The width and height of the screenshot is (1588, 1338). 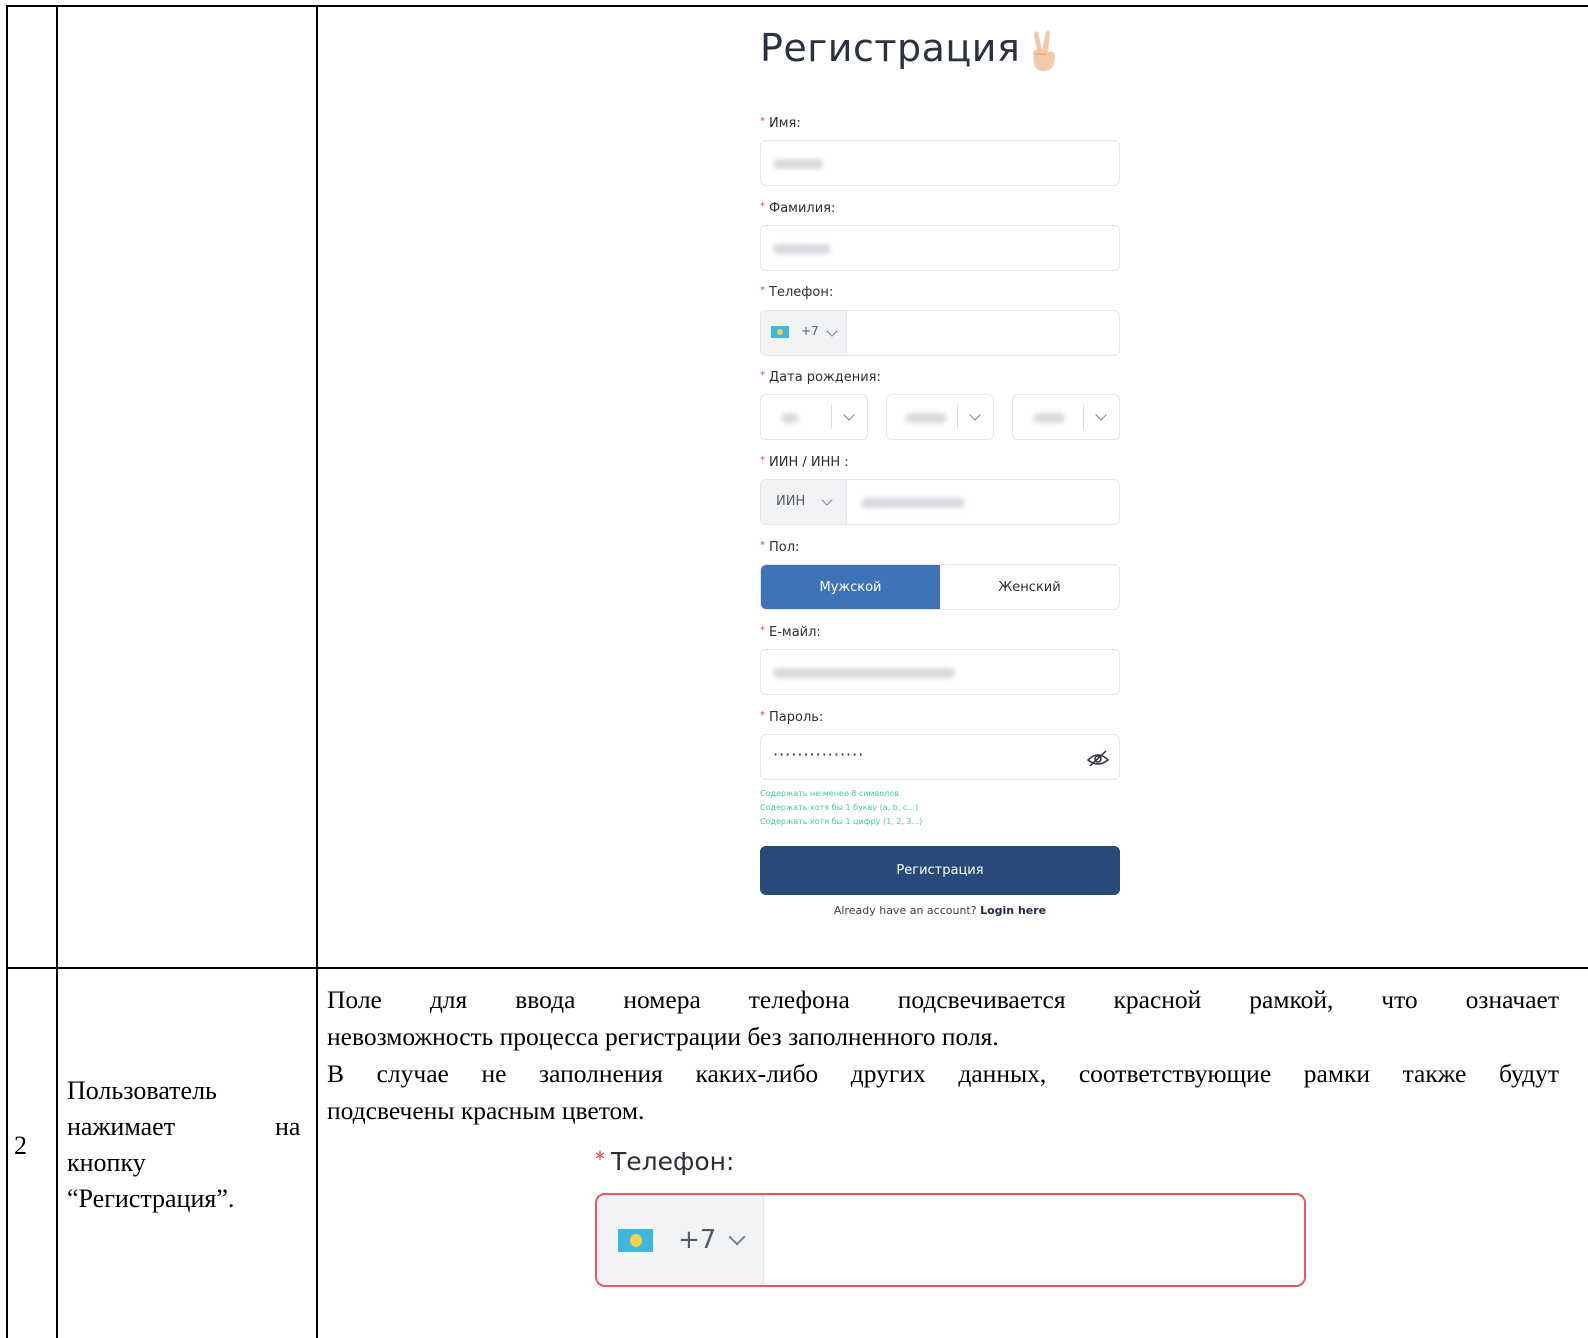 I want to click on phone-input: +7, so click(x=940, y=333).